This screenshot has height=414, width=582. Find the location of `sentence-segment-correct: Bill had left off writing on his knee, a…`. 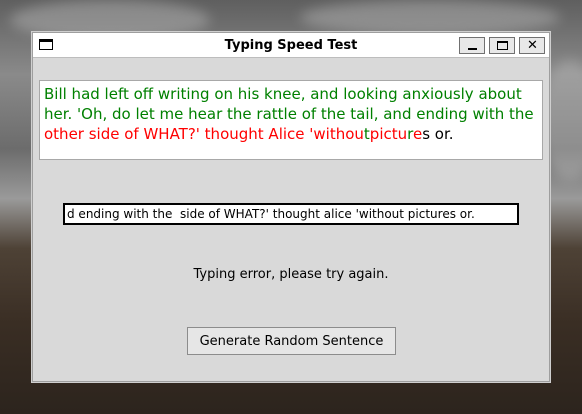

sentence-segment-correct: Bill had left off writing on his knee, a… is located at coordinates (289, 104).